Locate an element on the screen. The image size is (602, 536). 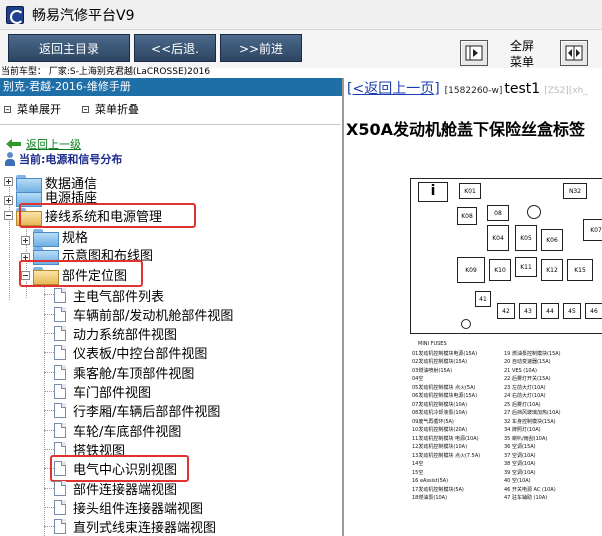
legend-cell: 18燃油泵(10A) is located at coordinates (430, 498).